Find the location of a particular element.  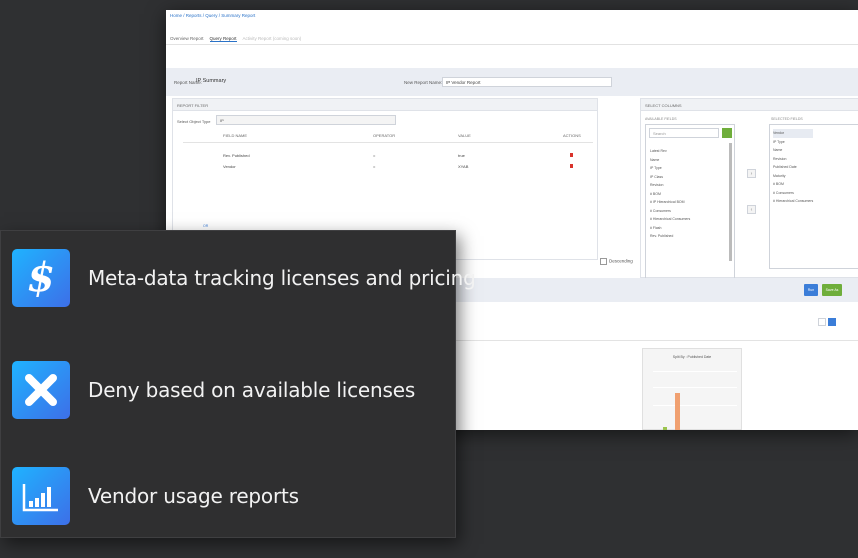

list-item: Latest Rev is located at coordinates (670, 151).